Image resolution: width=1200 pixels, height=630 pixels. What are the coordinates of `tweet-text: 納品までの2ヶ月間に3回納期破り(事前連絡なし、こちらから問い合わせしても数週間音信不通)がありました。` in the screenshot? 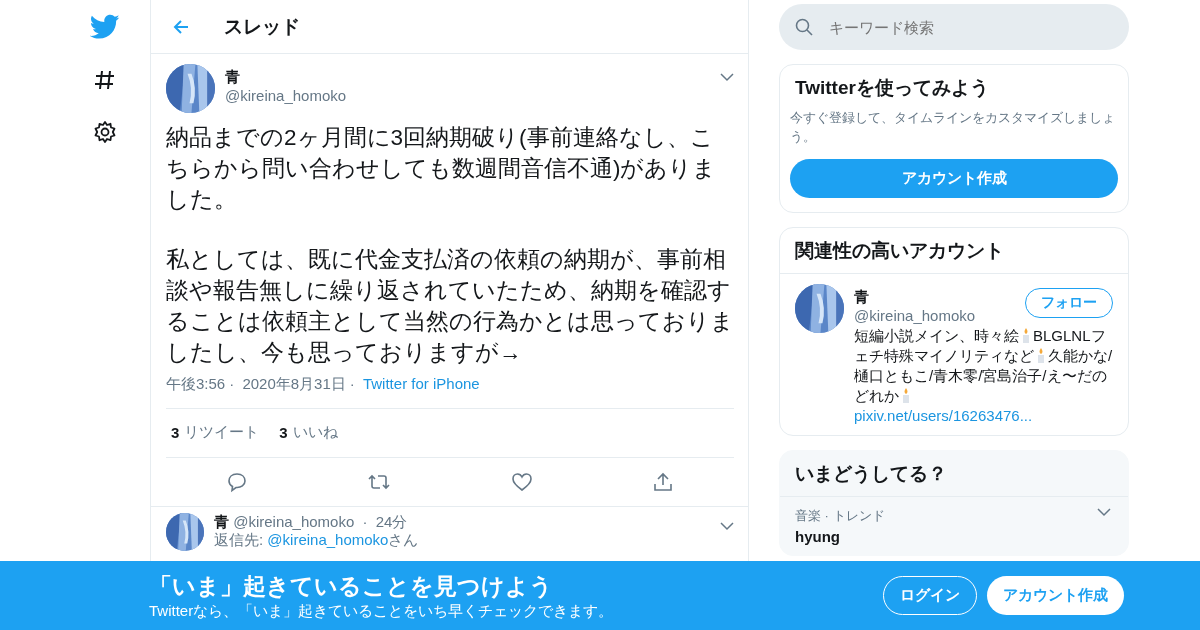 It's located at (442, 169).